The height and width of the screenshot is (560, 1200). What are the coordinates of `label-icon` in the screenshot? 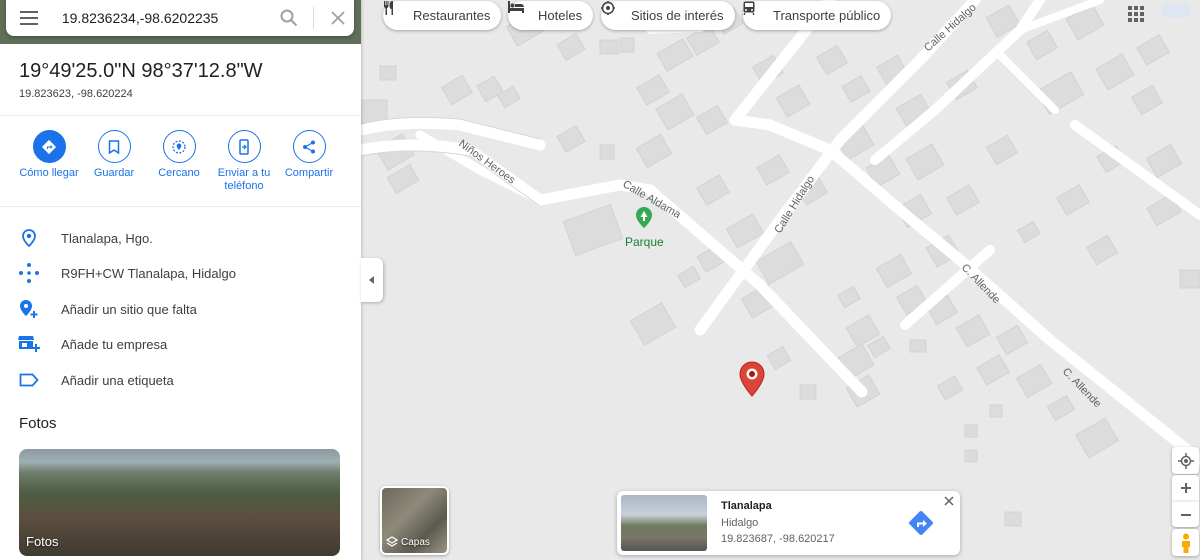 It's located at (29, 380).